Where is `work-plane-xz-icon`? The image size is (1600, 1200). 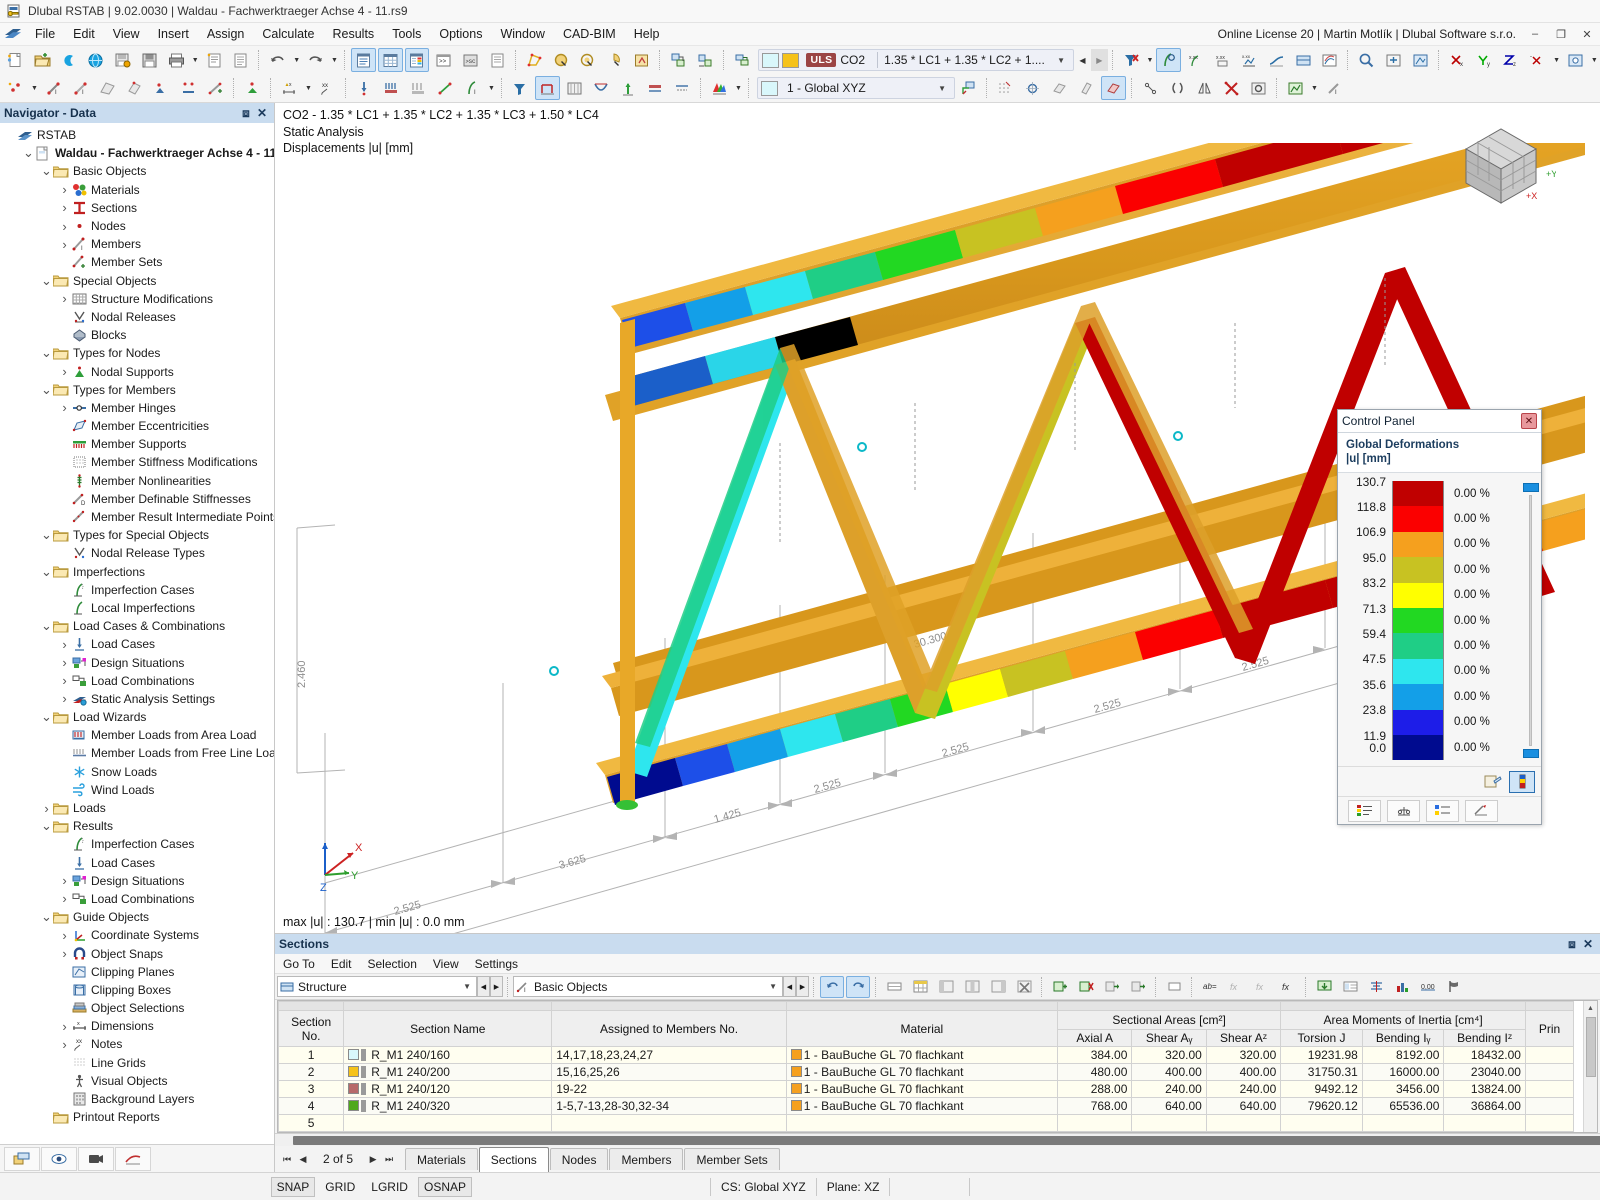
work-plane-xz-icon is located at coordinates (1113, 88).